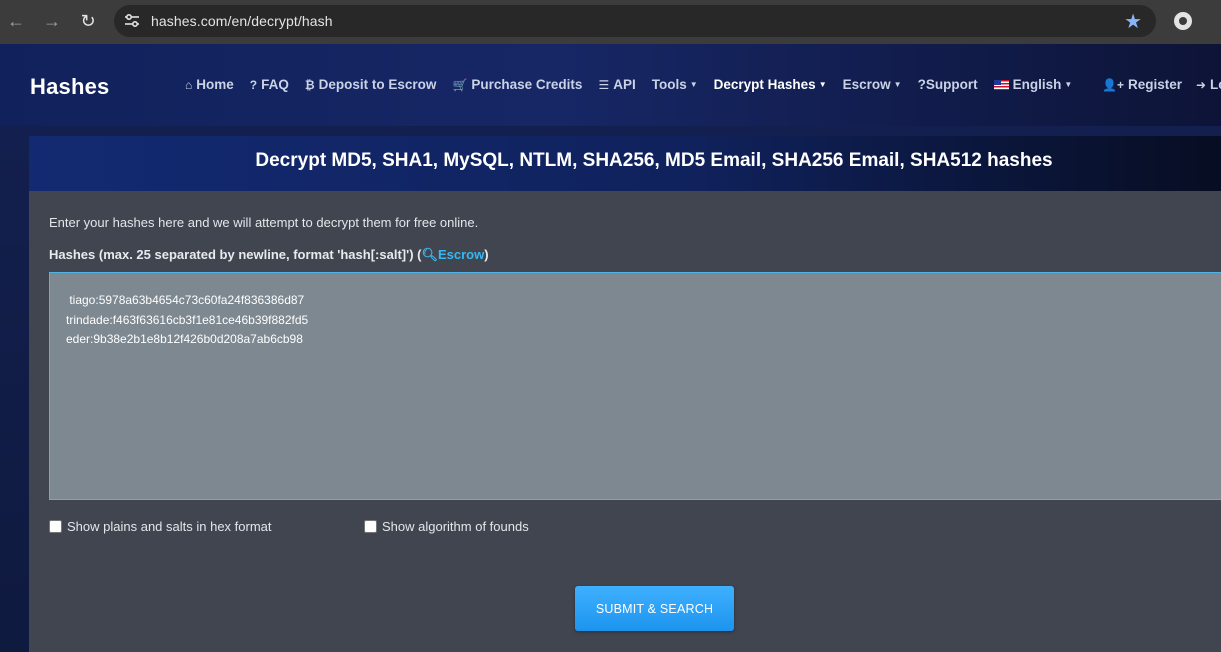 Image resolution: width=1221 pixels, height=652 pixels. What do you see at coordinates (253, 84) in the screenshot?
I see `question-icon: ?` at bounding box center [253, 84].